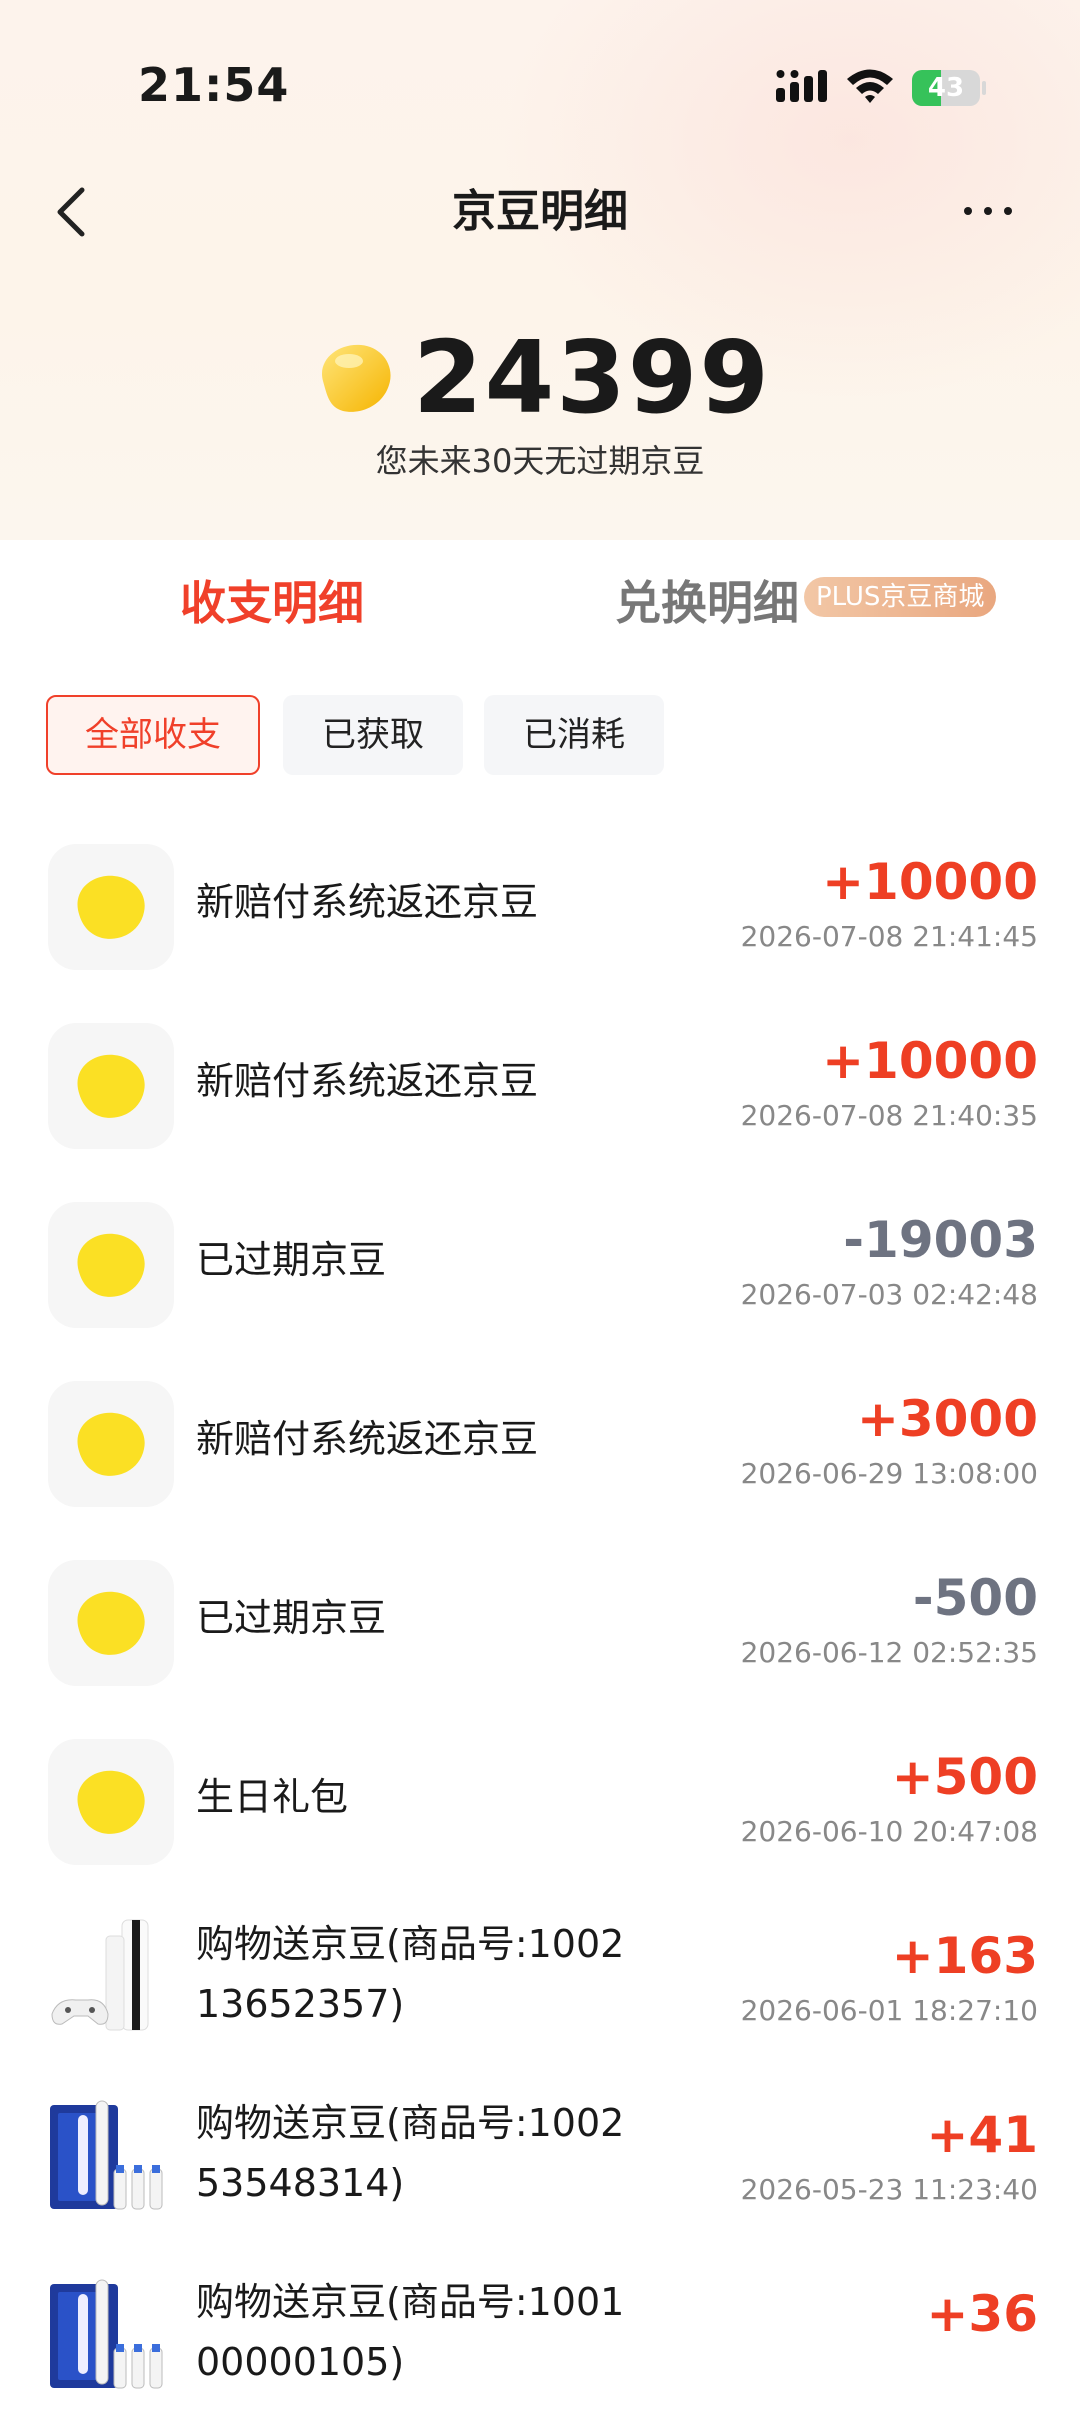  Describe the element at coordinates (889, 2189) in the screenshot. I see `record-date: 2026-05-23 11:23:40` at that location.